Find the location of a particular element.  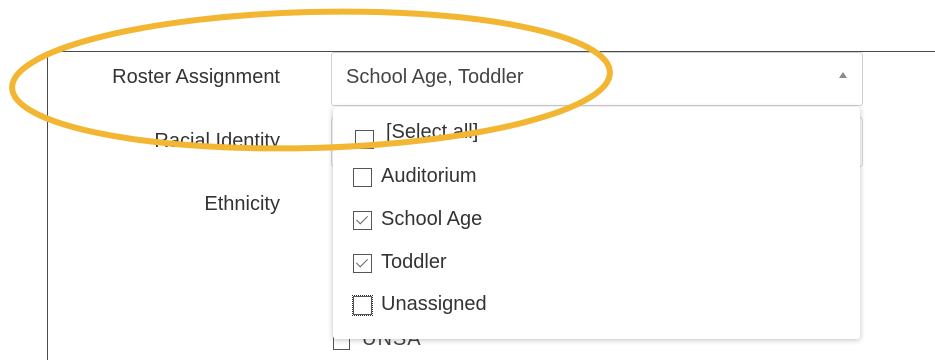

option-select-all: [Select all] is located at coordinates (596, 137).